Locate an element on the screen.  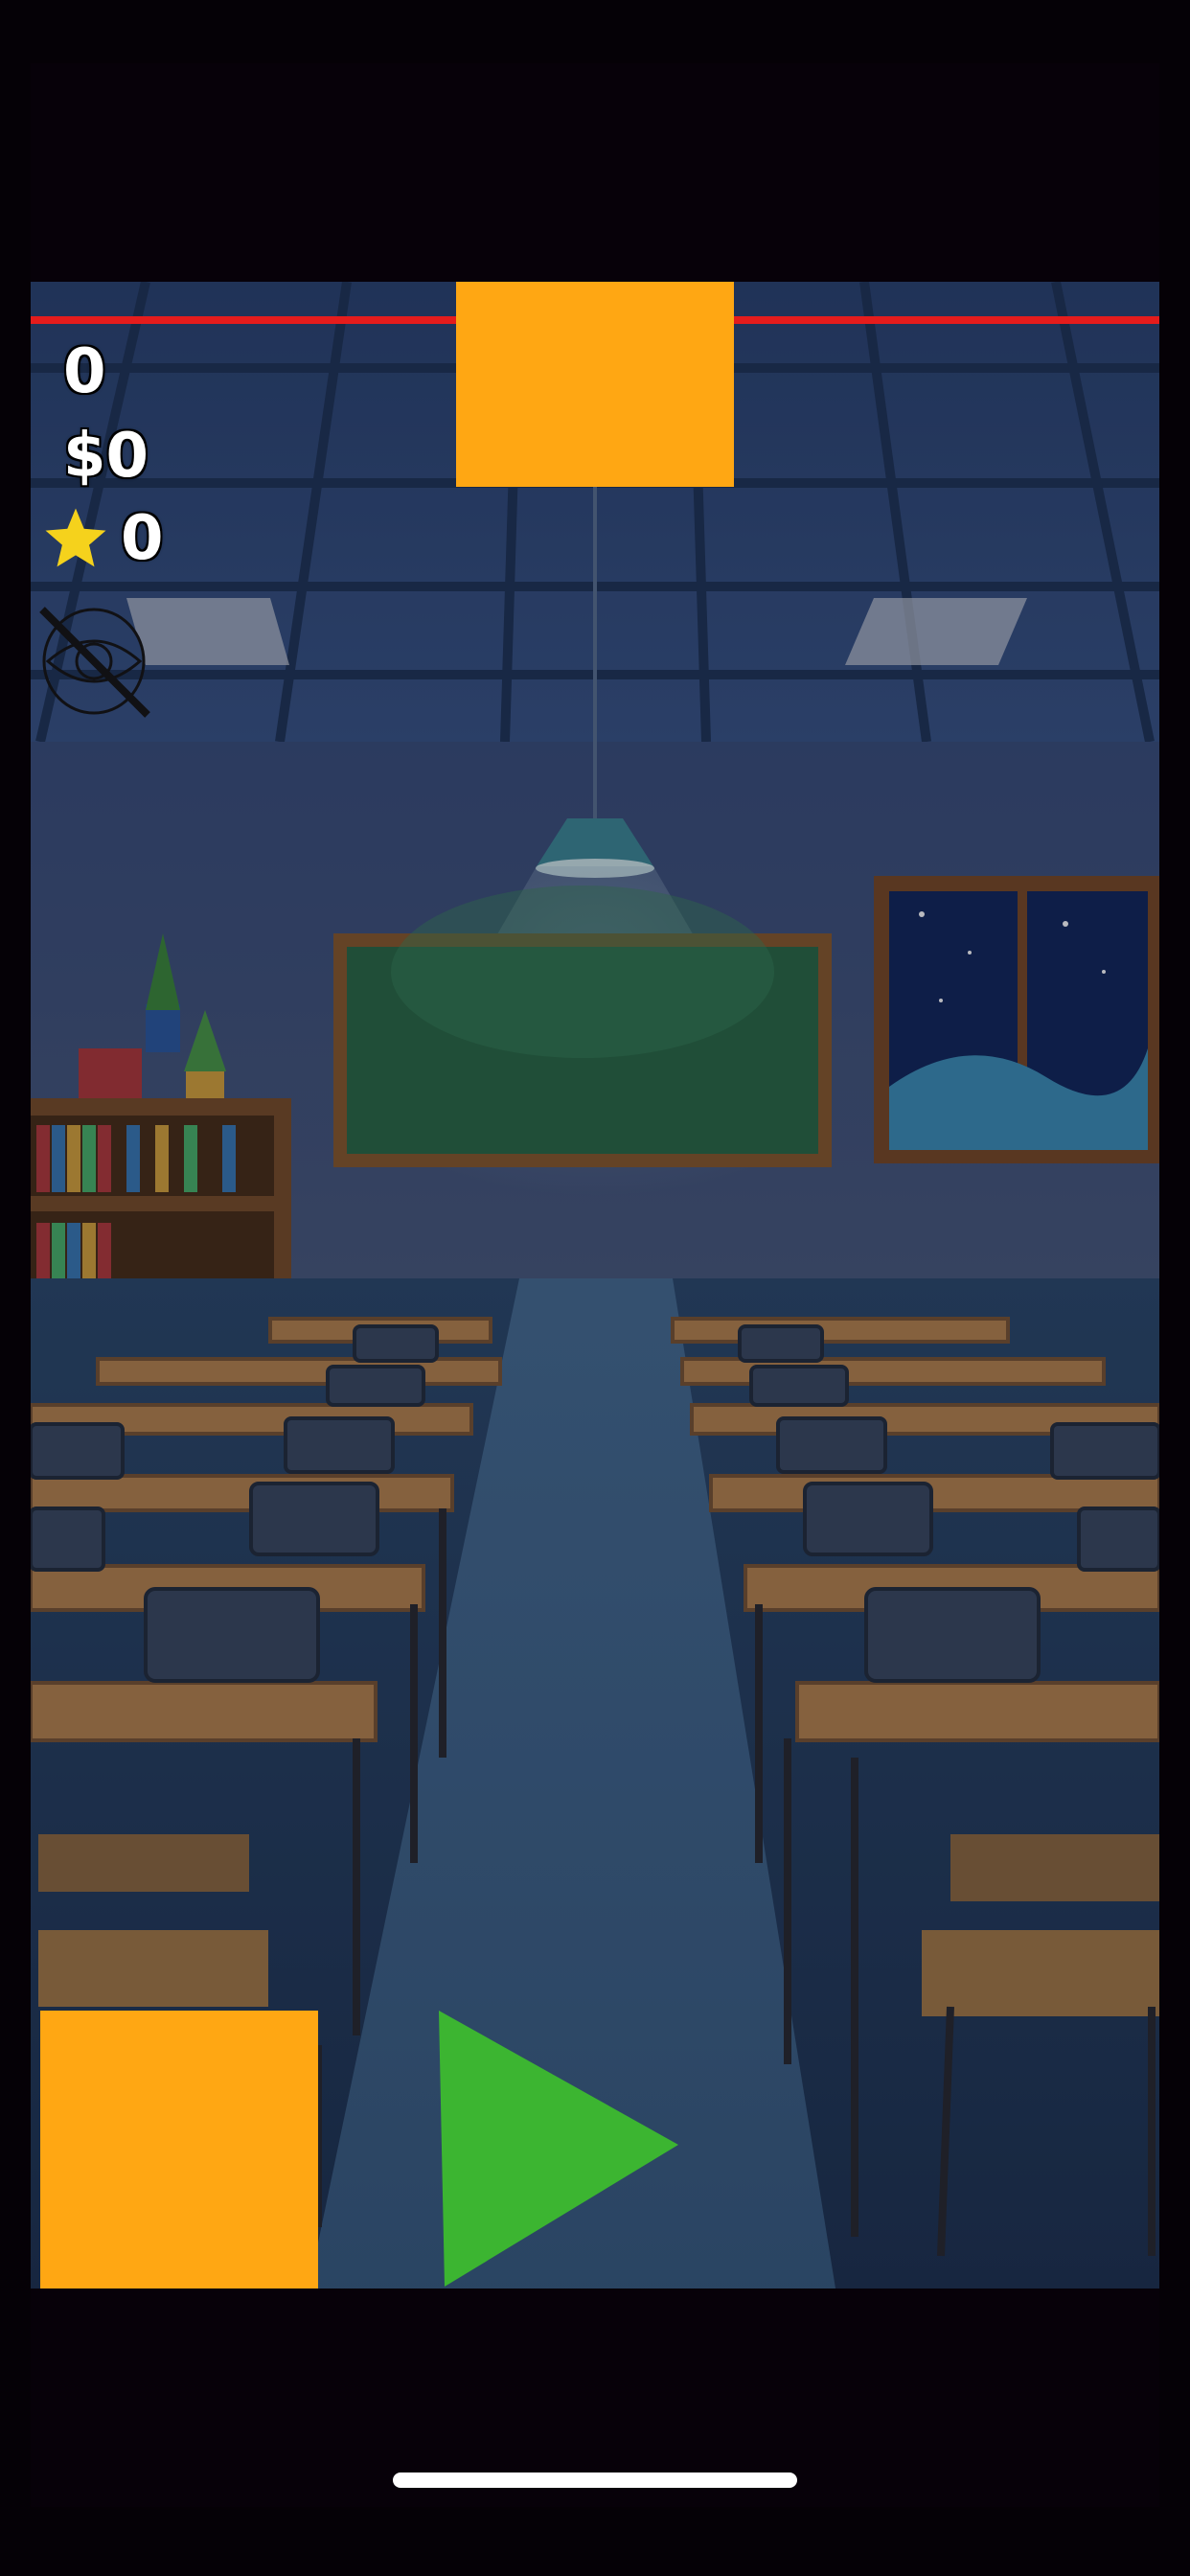
money-label: $0 is located at coordinates (106, 456).